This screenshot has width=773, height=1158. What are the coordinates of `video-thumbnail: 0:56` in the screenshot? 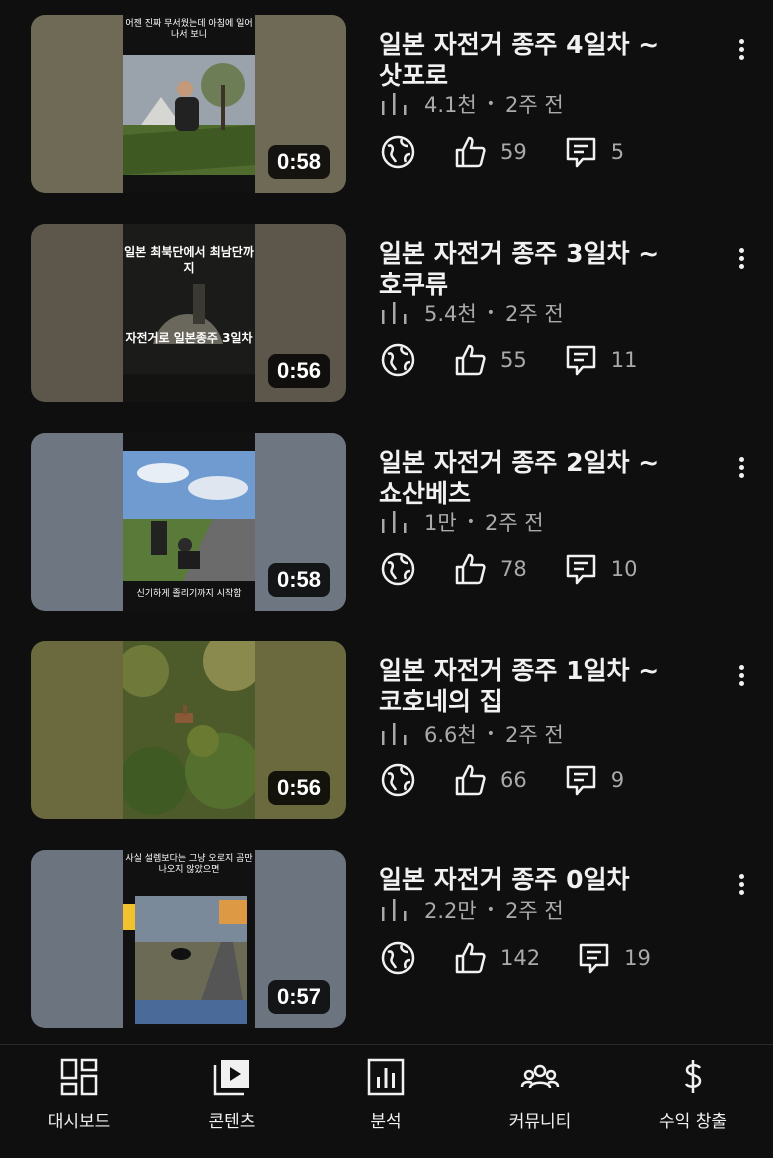 It's located at (188, 730).